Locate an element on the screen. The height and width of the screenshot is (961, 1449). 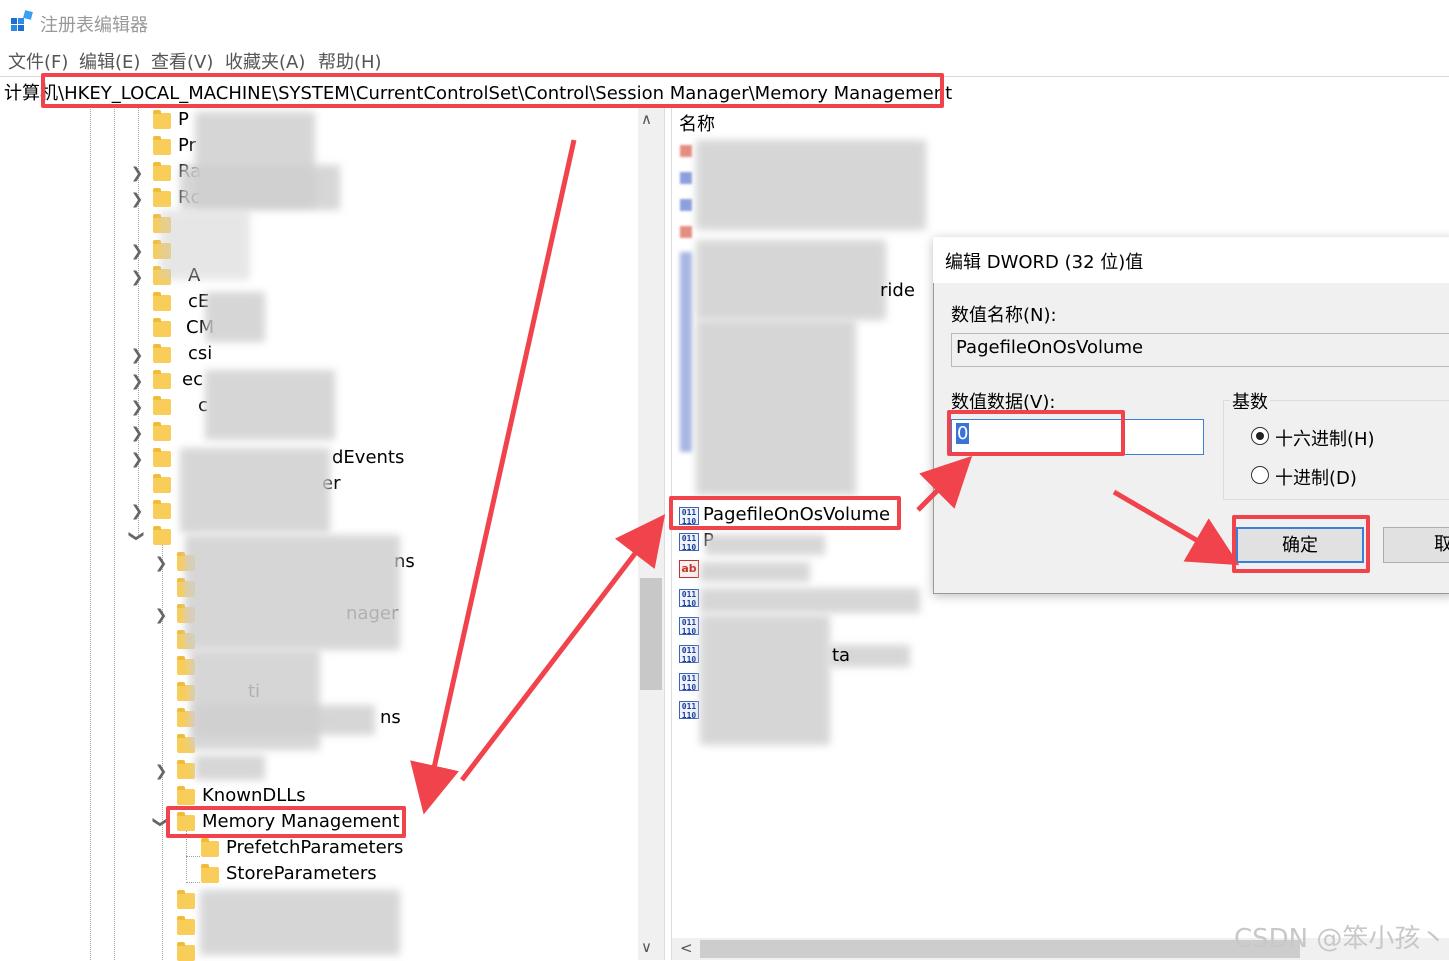
arrow-to-data is located at coordinates (944, 483).